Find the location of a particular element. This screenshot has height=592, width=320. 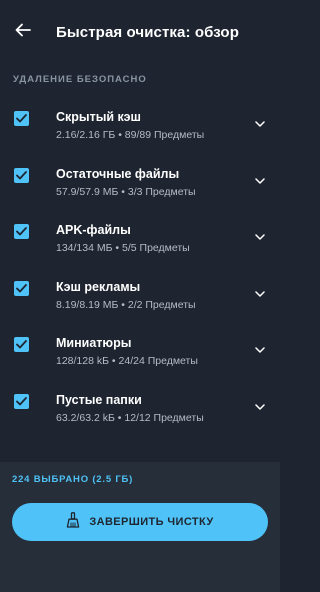

item-text: APK-файлы 134/134 МБ • 5/5 Предметы is located at coordinates (123, 238).